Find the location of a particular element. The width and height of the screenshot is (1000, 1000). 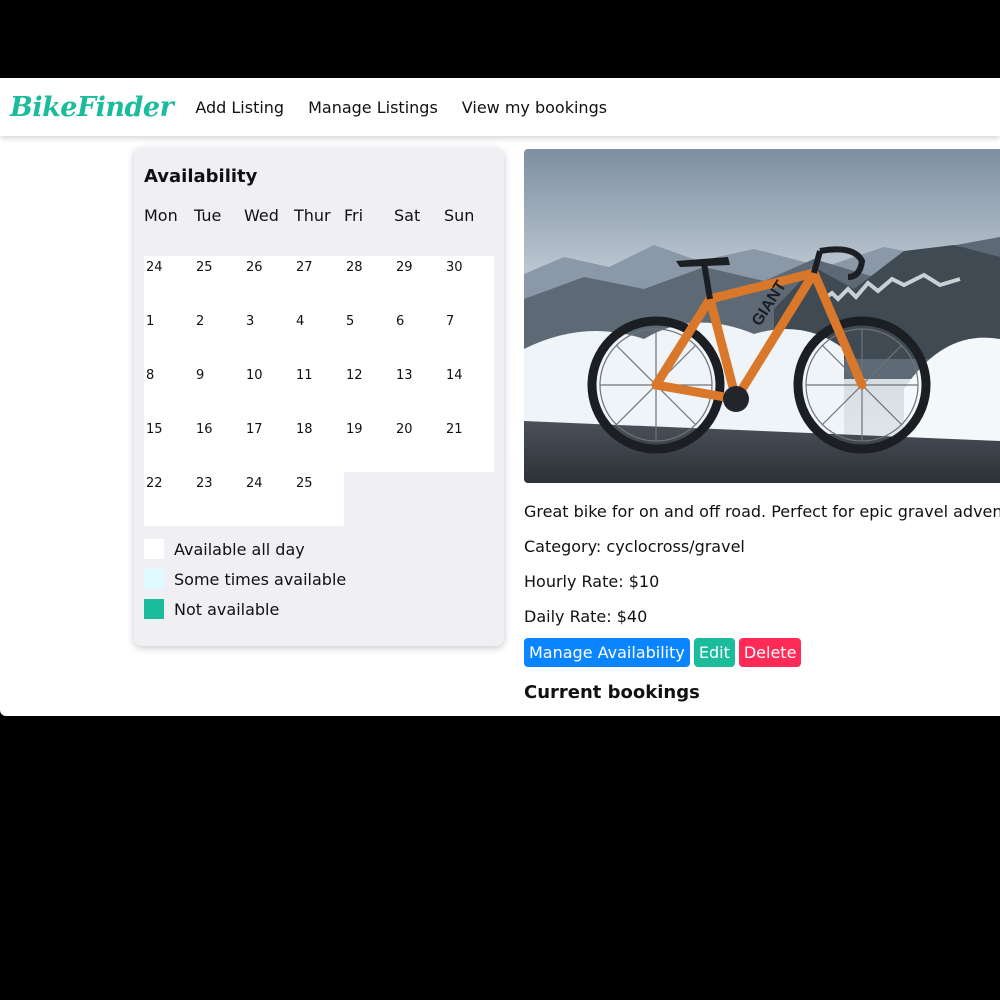

edit-button: Edit is located at coordinates (714, 652).